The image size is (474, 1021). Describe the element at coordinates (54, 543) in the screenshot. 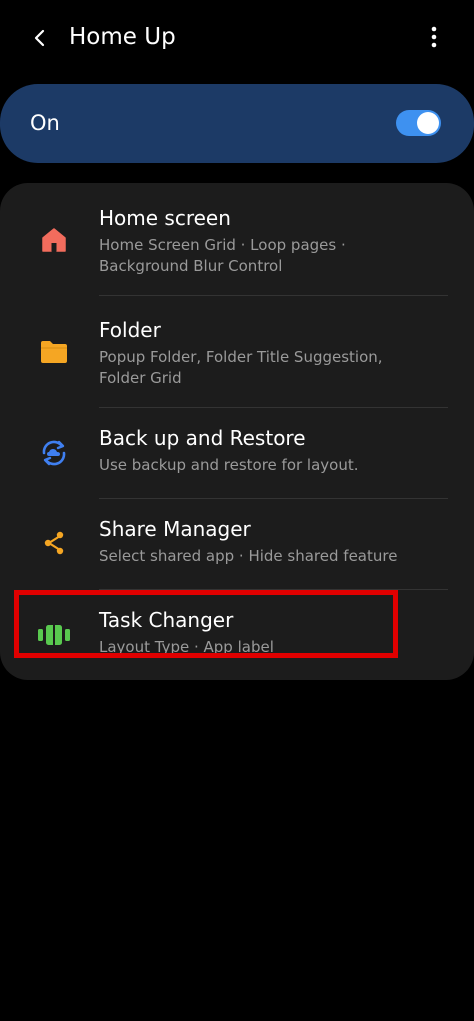

I see `share-icon` at that location.